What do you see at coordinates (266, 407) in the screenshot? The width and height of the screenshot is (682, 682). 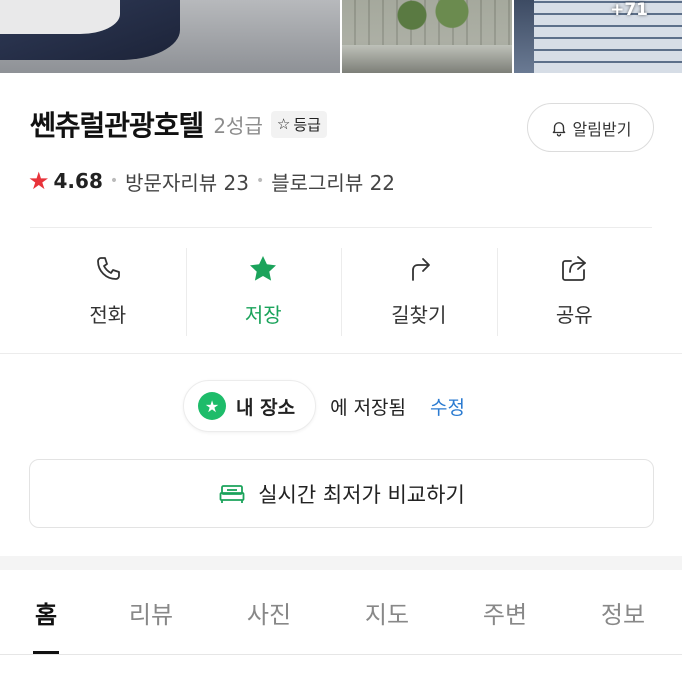 I see `my-places-label: 내 장소` at bounding box center [266, 407].